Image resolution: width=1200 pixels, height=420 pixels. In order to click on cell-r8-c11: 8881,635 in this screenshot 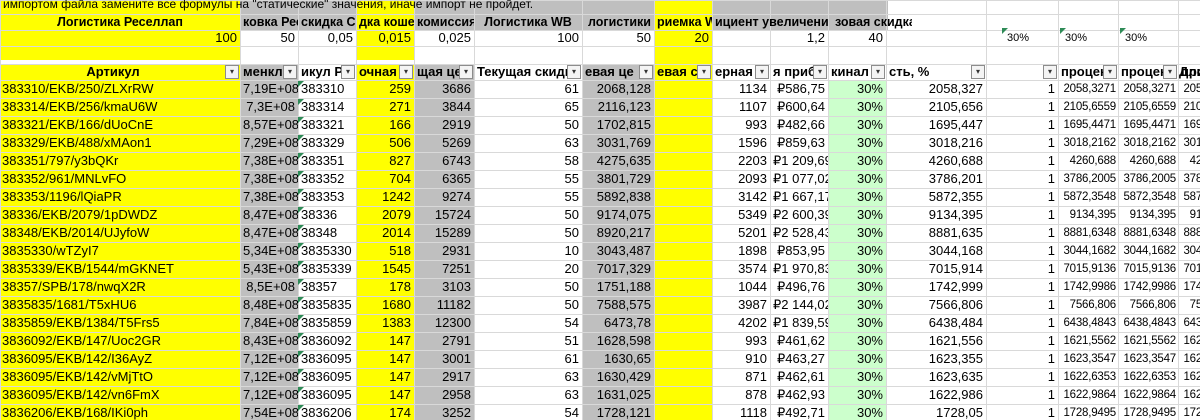, I will do `click(936, 233)`.